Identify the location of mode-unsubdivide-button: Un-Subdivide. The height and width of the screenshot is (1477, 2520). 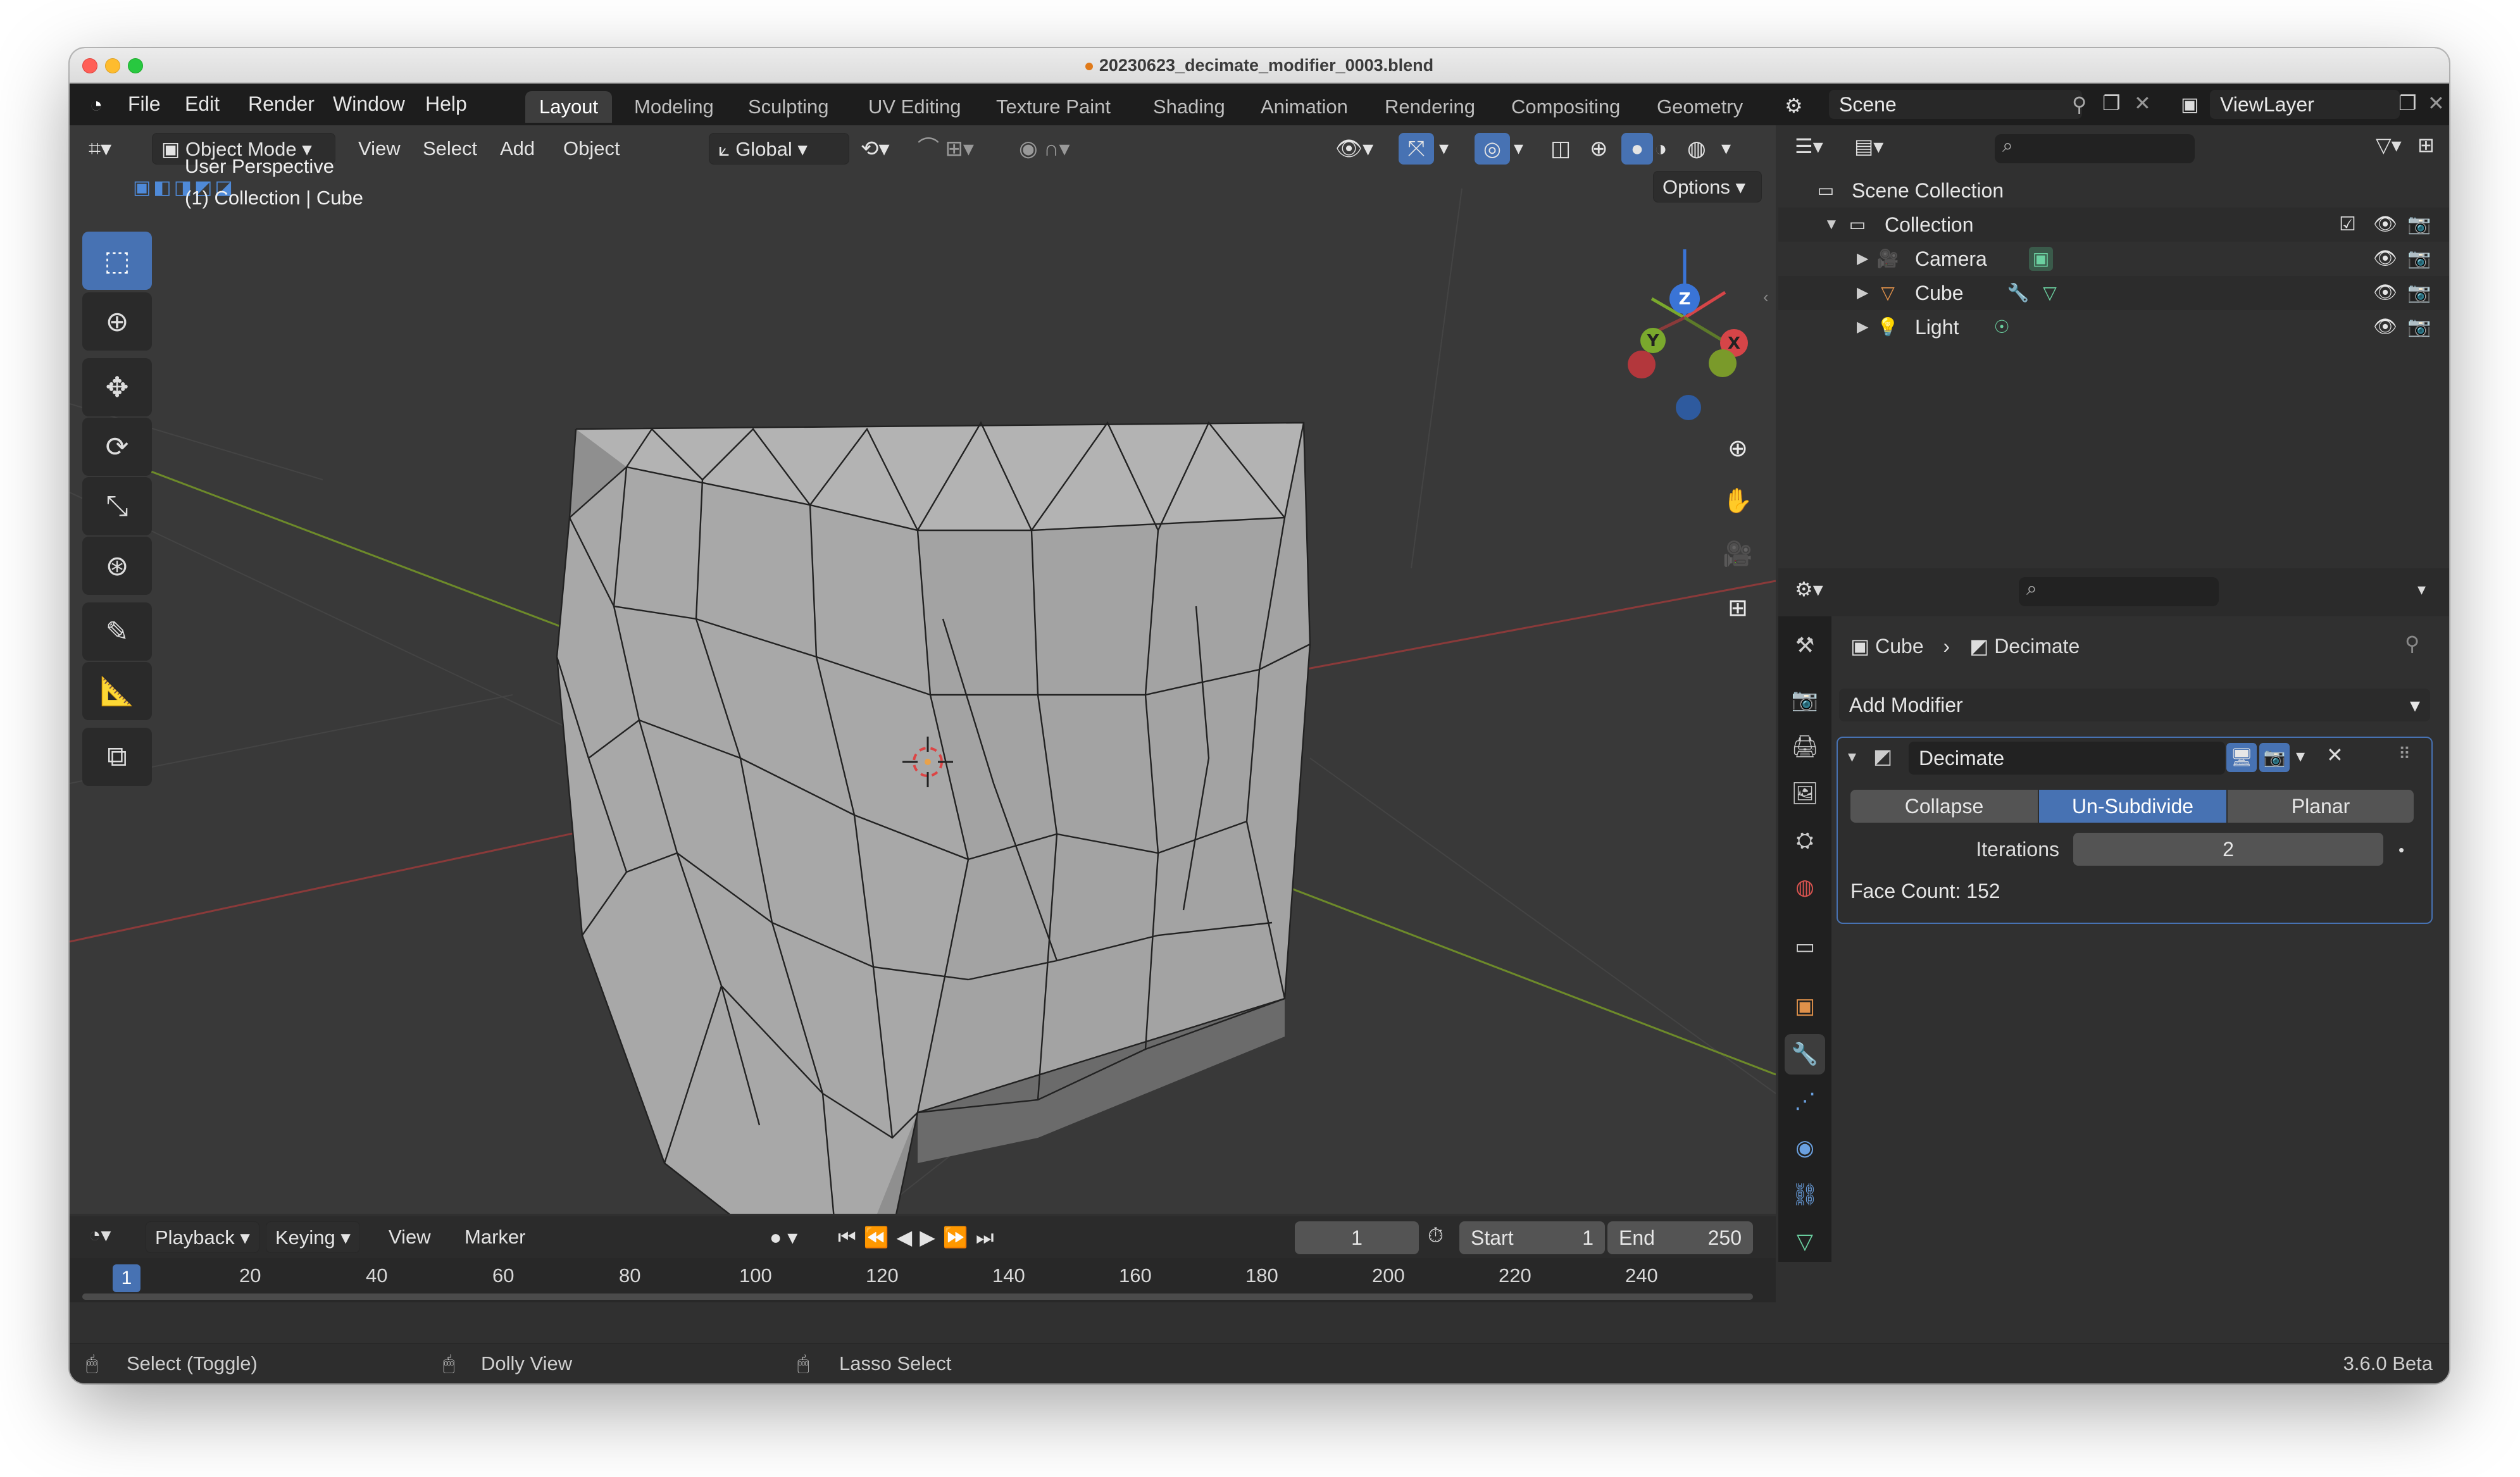
(2132, 807).